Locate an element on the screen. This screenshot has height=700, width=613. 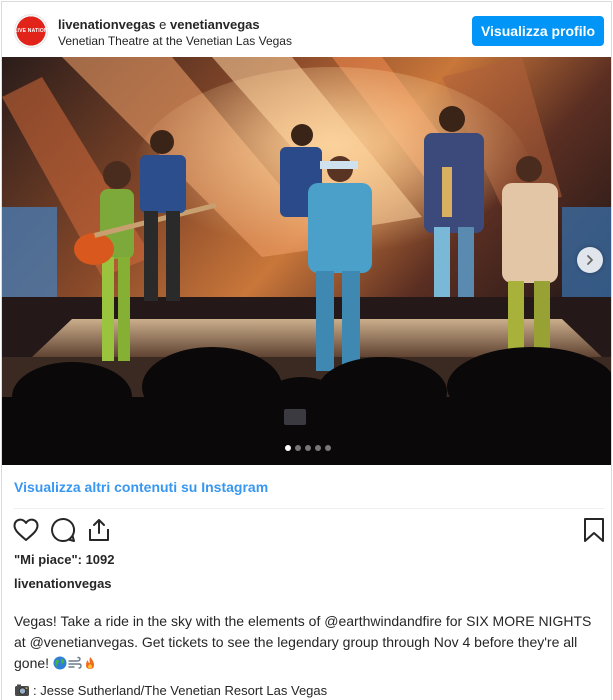
account-link-primary: livenationvegas is located at coordinates (107, 24).